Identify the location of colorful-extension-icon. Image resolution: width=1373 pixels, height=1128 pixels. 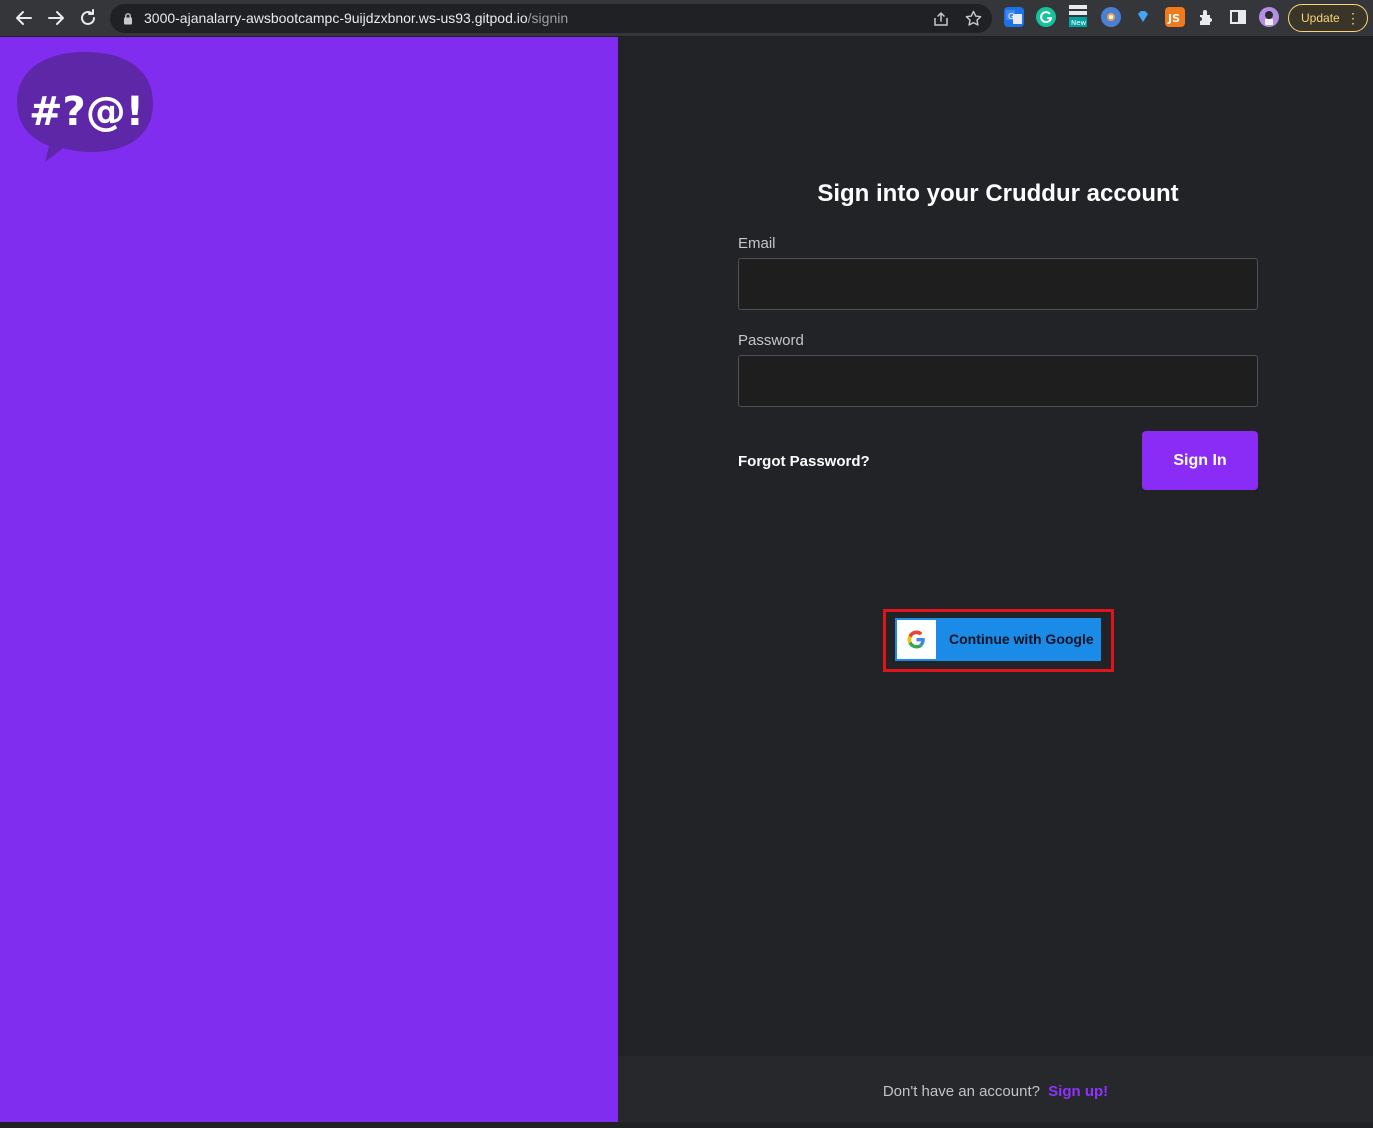
(1111, 17).